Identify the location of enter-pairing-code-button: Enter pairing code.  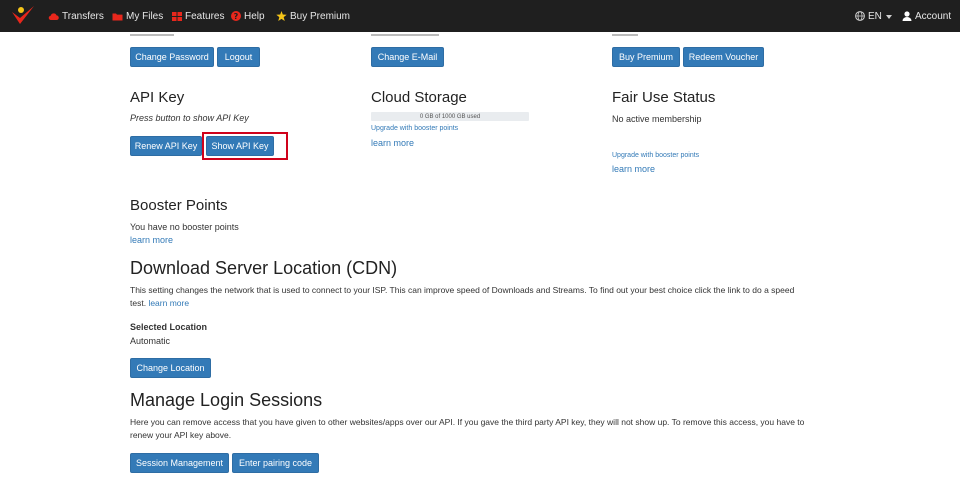
(275, 463).